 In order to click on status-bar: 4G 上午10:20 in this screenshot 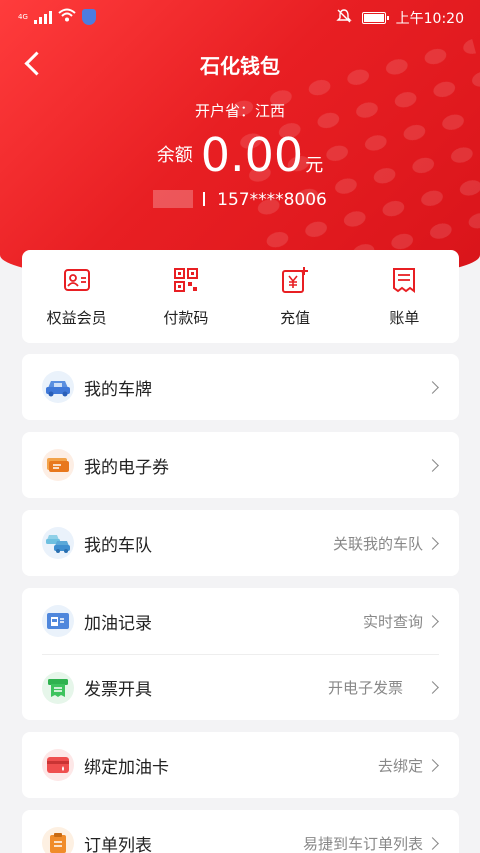, I will do `click(240, 17)`.